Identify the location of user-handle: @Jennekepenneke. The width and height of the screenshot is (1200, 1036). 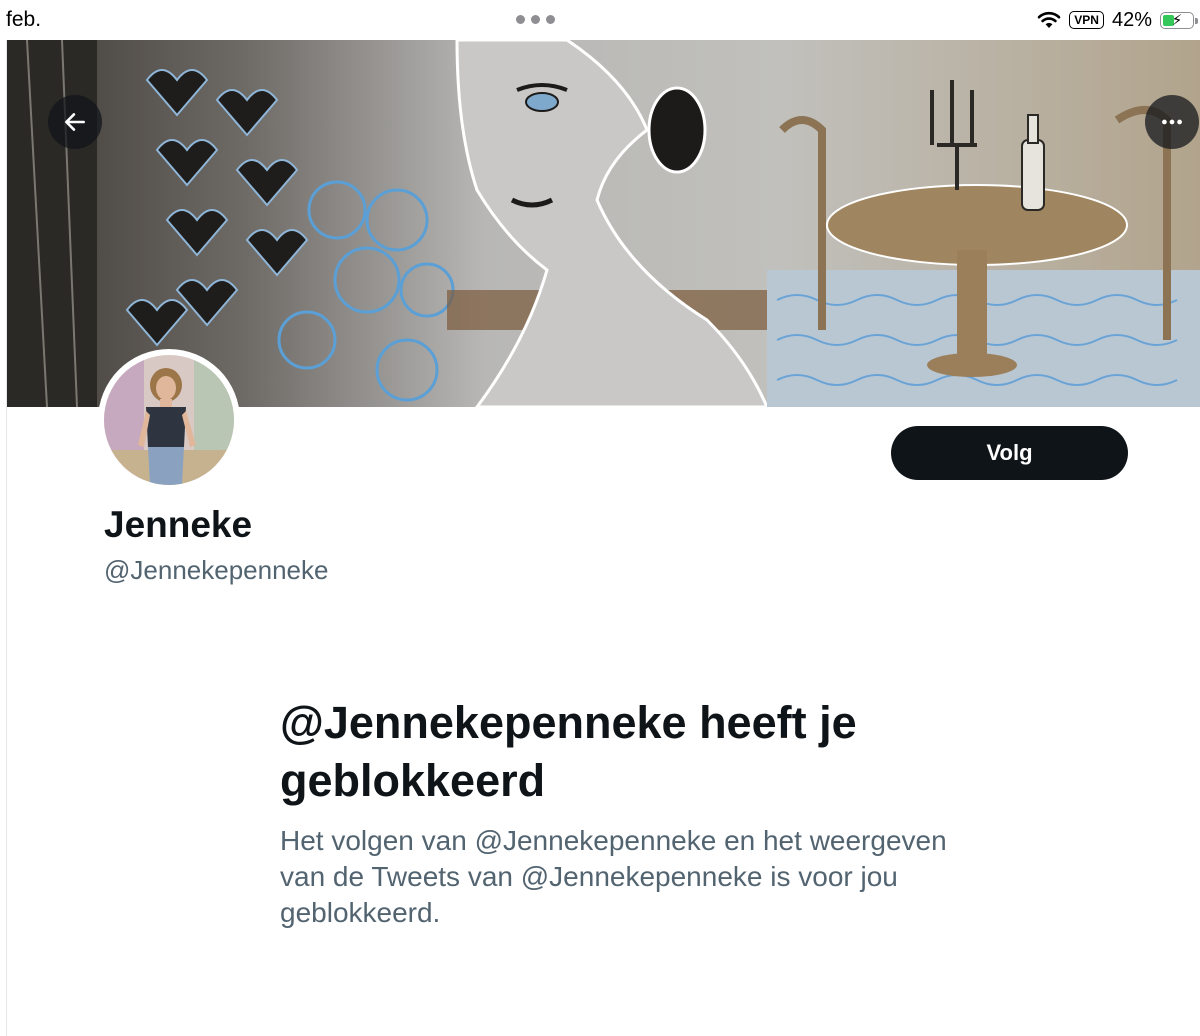
(216, 570).